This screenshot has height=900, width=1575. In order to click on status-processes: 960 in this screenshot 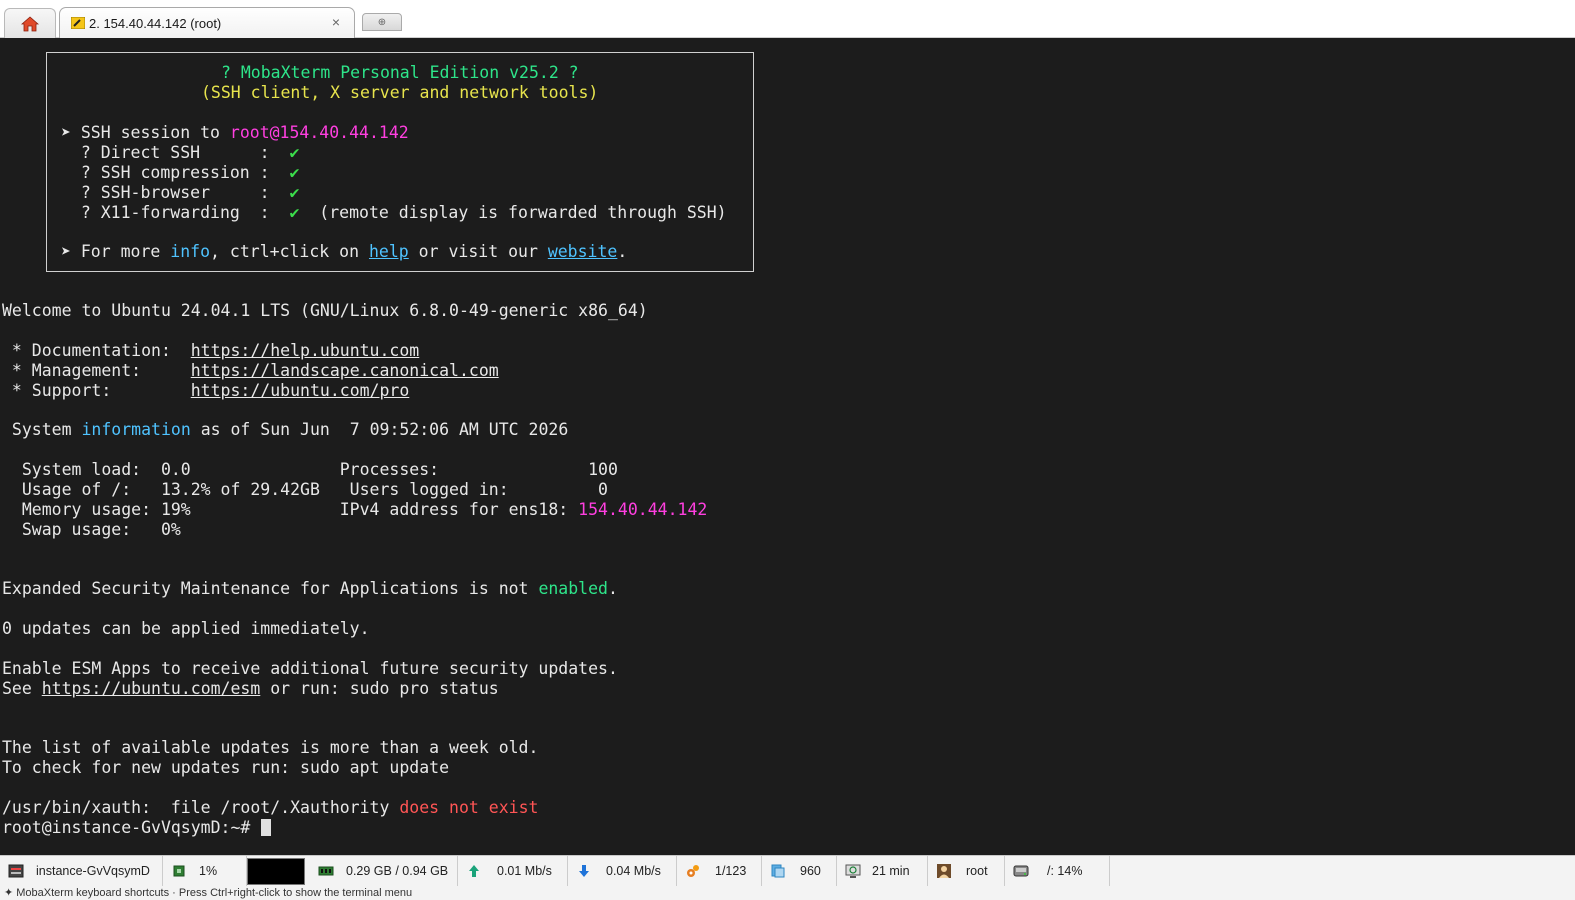, I will do `click(799, 871)`.